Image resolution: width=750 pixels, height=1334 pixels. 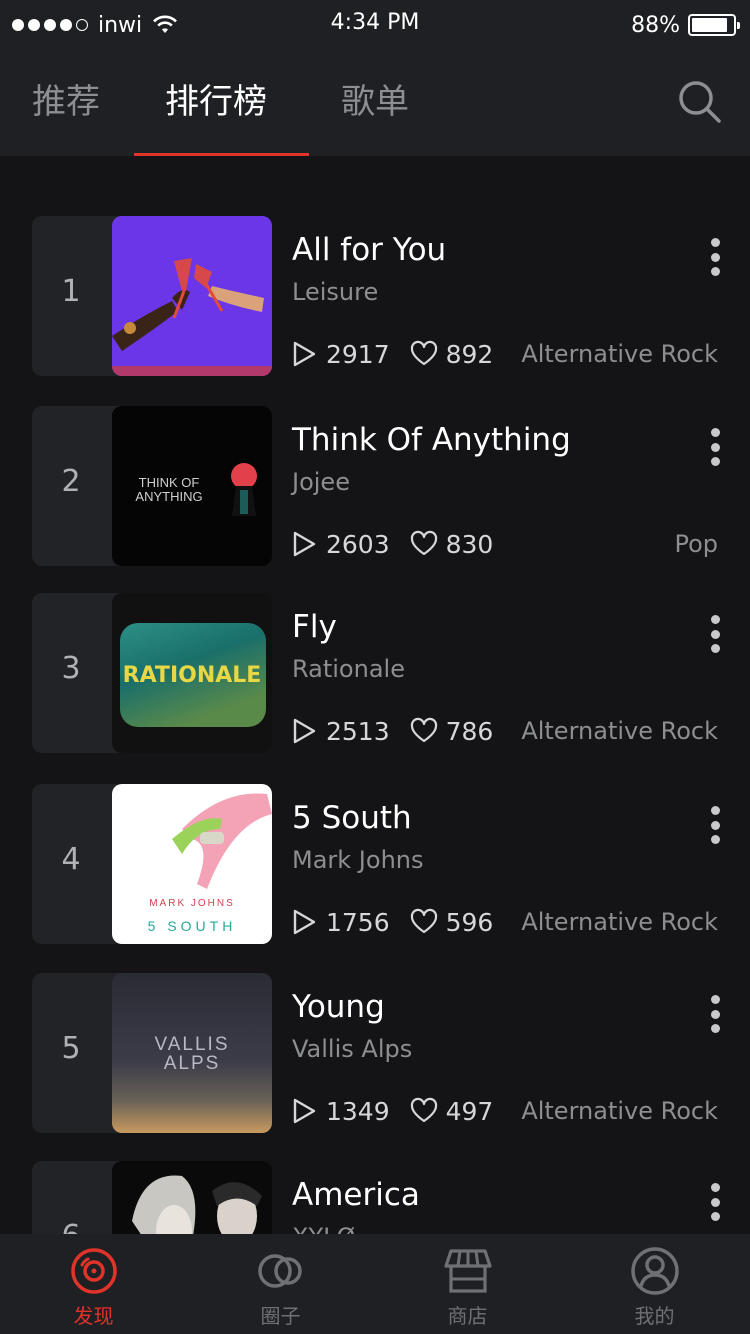 What do you see at coordinates (358, 354) in the screenshot?
I see `play-count: 2917` at bounding box center [358, 354].